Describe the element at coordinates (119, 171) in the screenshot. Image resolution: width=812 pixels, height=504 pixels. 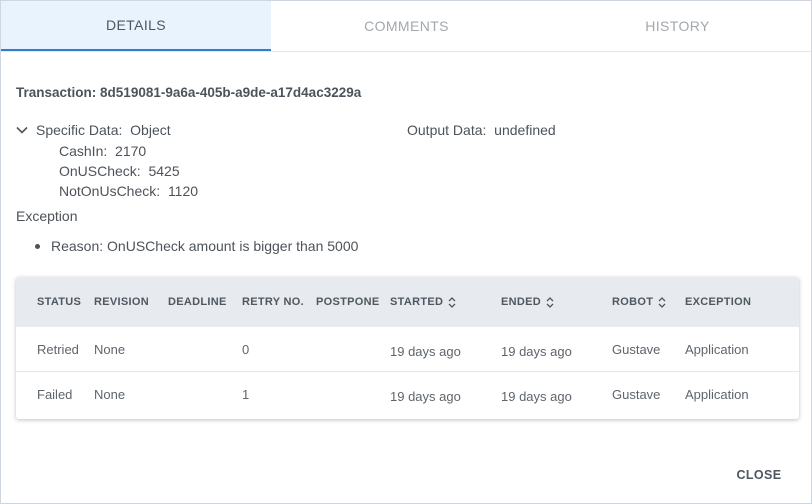
I see `specific-data-child: OnUSCheck: 5425` at that location.